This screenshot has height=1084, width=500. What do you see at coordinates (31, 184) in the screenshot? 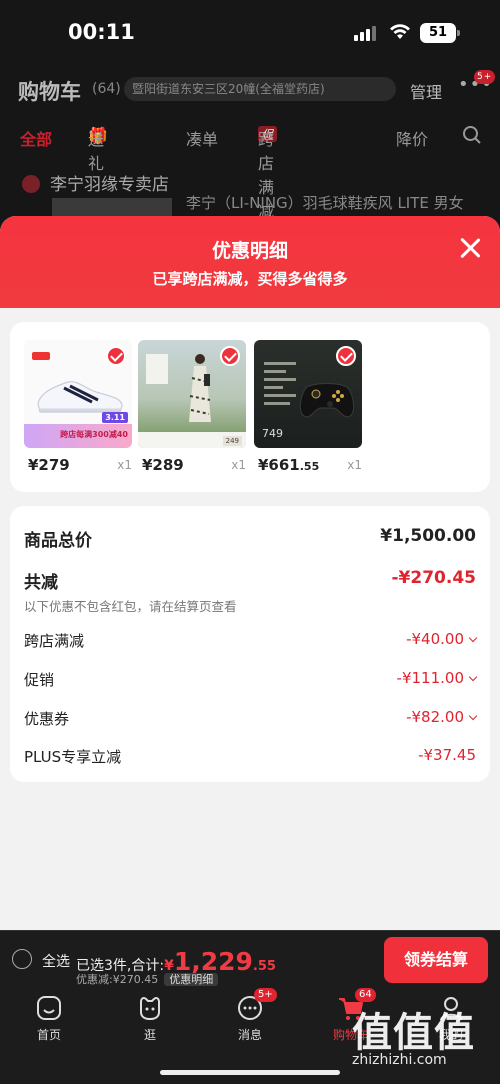
I see `shop-check-icon` at bounding box center [31, 184].